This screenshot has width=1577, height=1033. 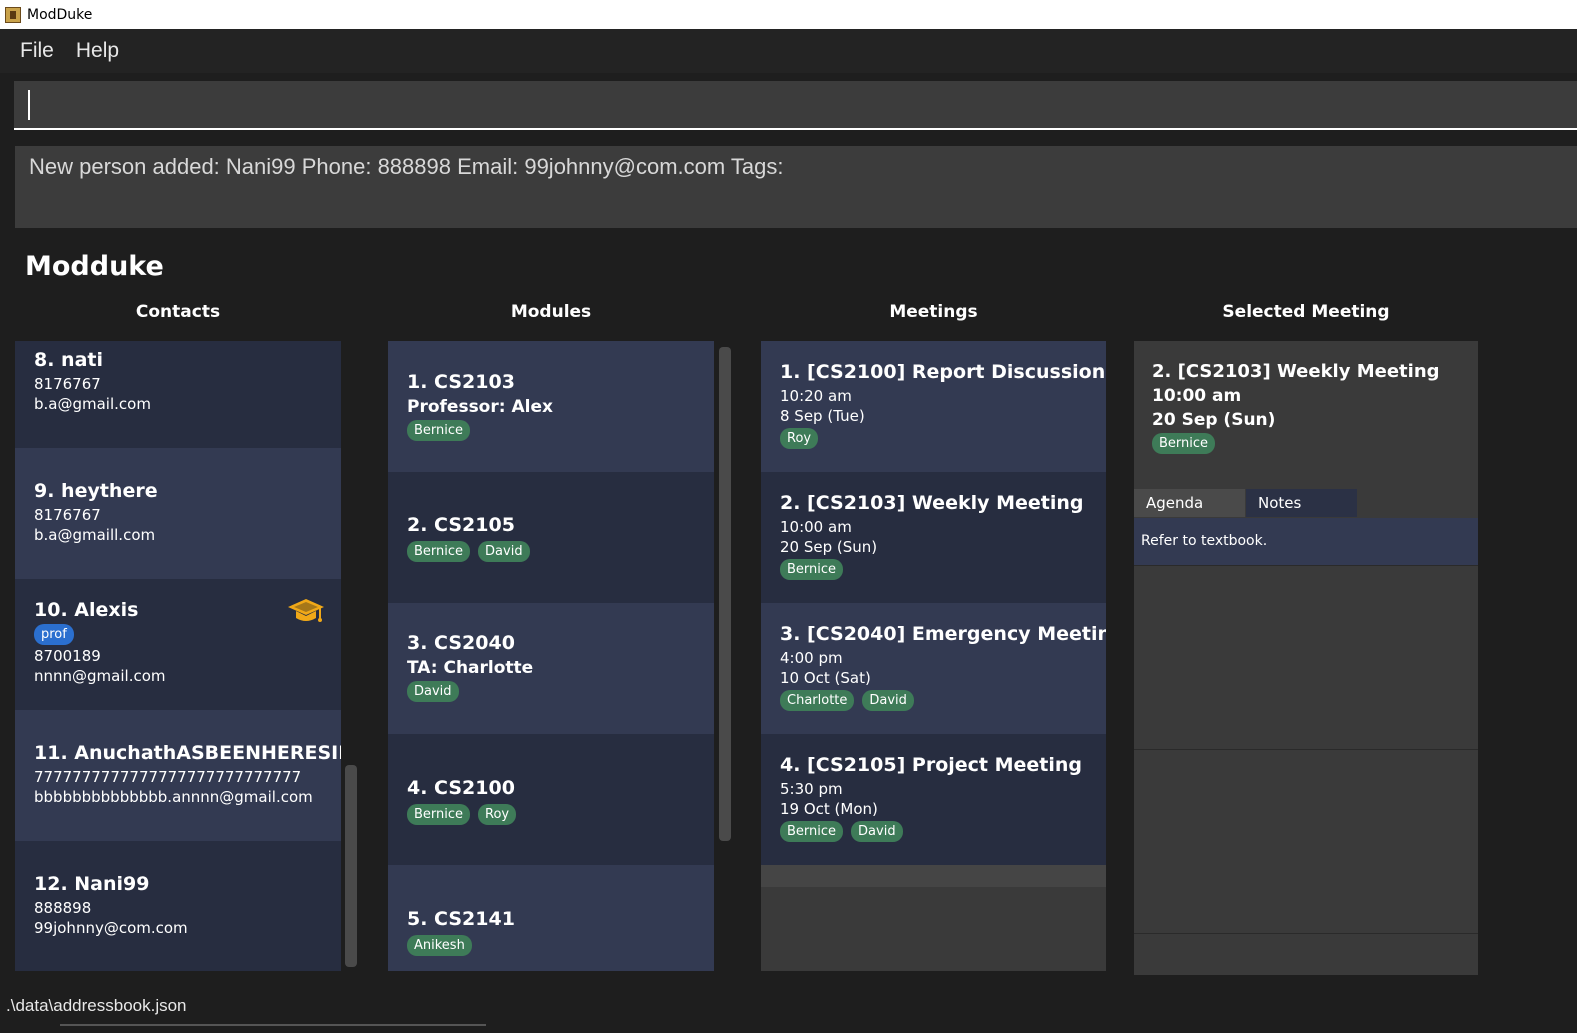 I want to click on contact-phone: 7777777777777777777777777777, so click(x=168, y=777).